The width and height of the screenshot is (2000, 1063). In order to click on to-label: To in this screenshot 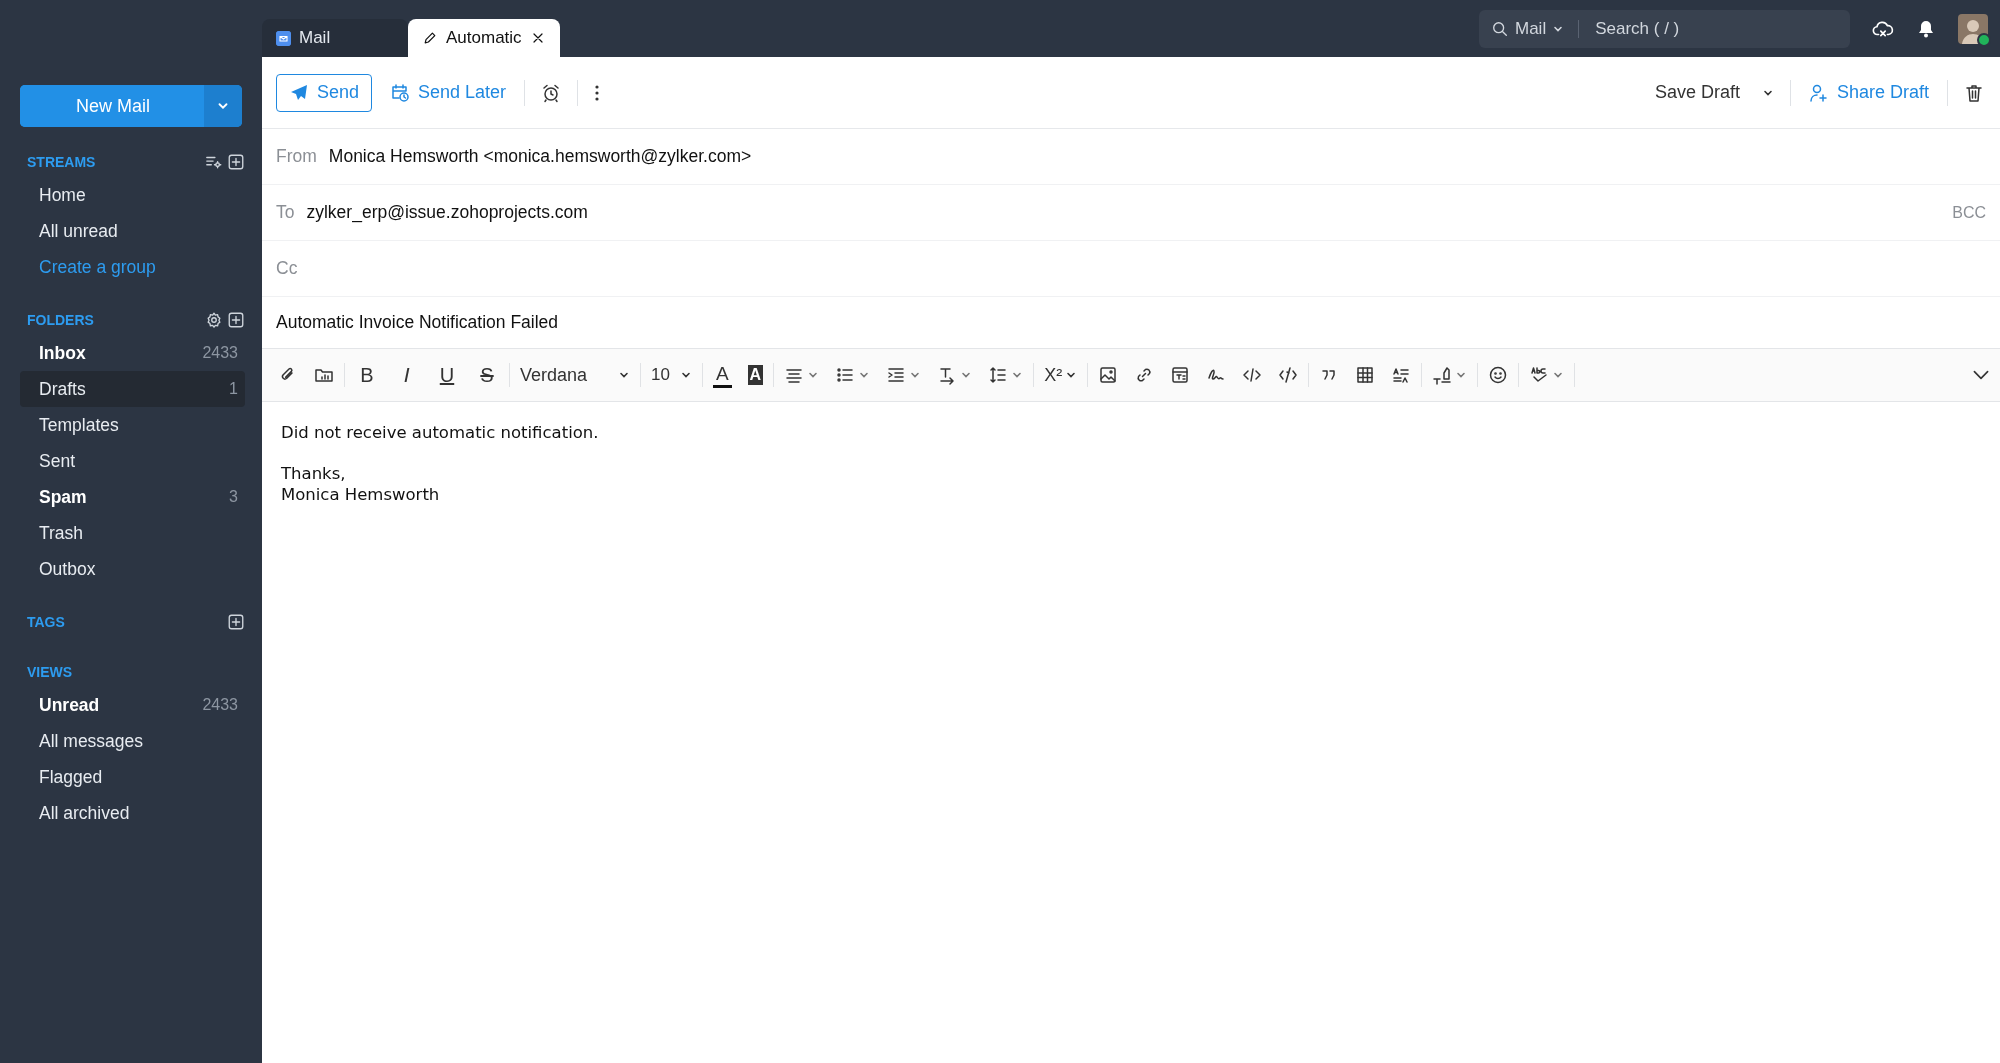, I will do `click(285, 212)`.